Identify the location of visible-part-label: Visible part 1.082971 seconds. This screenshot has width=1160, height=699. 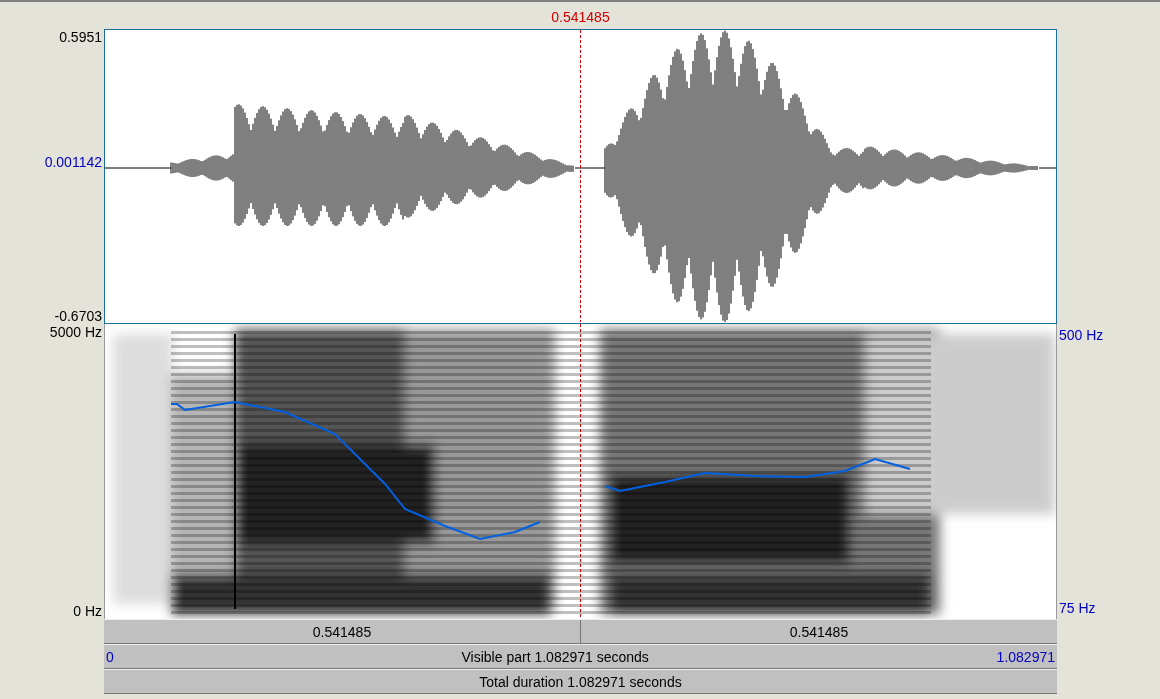
(555, 656).